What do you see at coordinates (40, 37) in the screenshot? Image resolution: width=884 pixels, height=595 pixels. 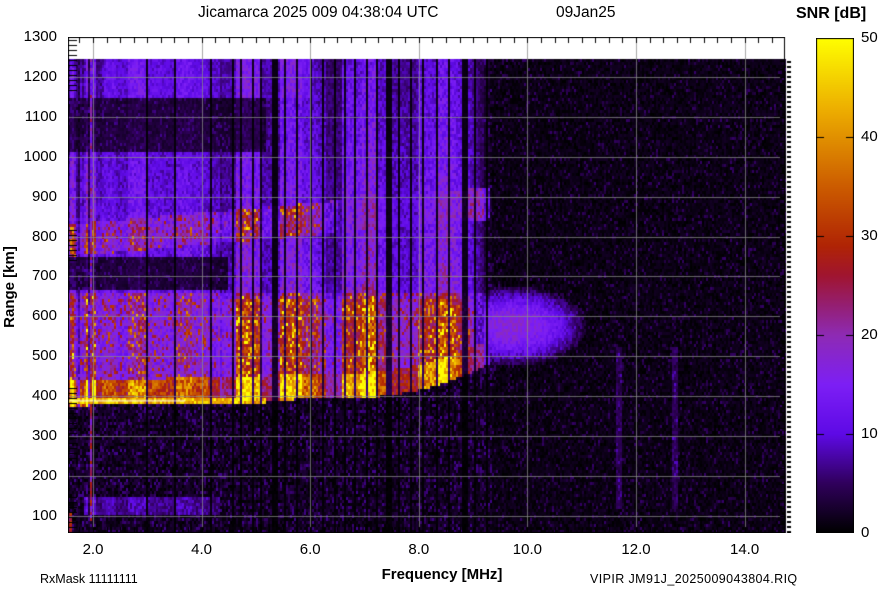 I see `y-tick-label: 1300` at bounding box center [40, 37].